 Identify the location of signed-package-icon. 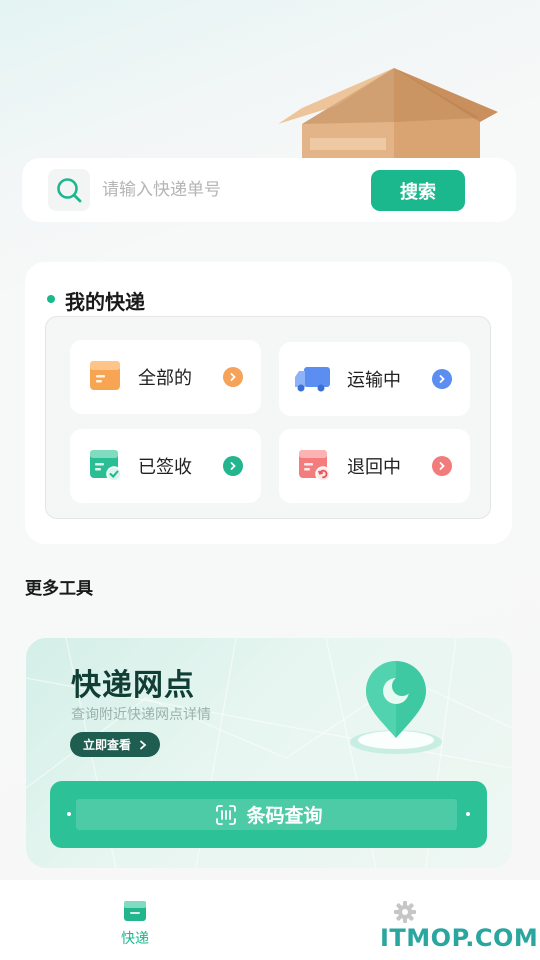
(106, 466).